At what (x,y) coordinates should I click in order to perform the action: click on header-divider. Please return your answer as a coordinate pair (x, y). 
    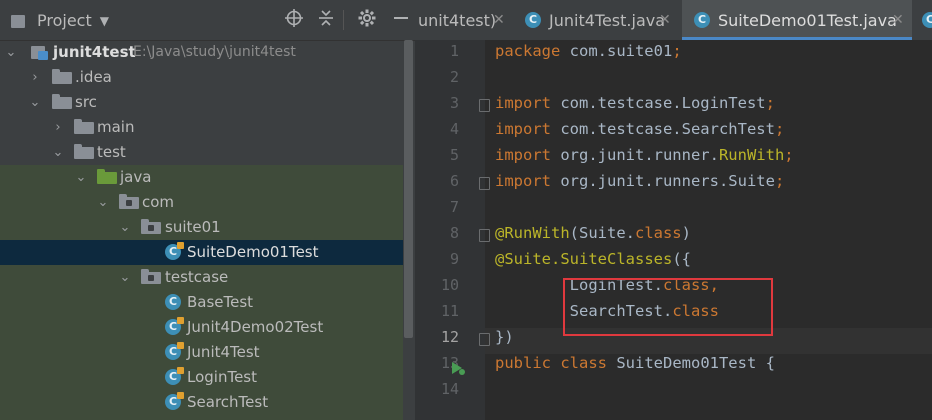
    Looking at the image, I should click on (343, 20).